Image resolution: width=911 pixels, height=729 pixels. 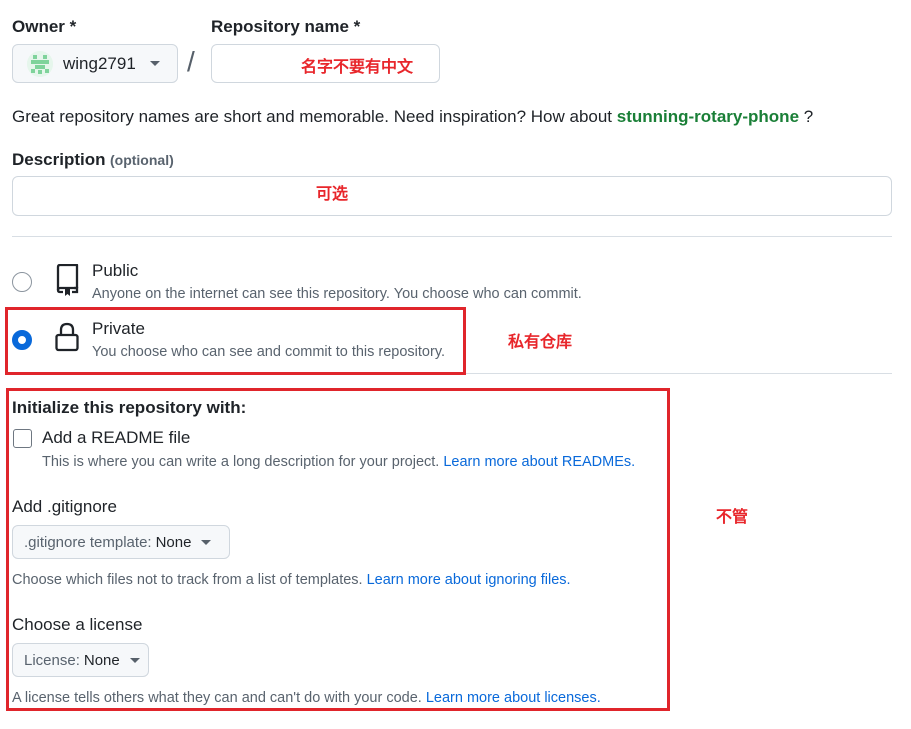 I want to click on owner-name: wing2791, so click(x=99, y=63).